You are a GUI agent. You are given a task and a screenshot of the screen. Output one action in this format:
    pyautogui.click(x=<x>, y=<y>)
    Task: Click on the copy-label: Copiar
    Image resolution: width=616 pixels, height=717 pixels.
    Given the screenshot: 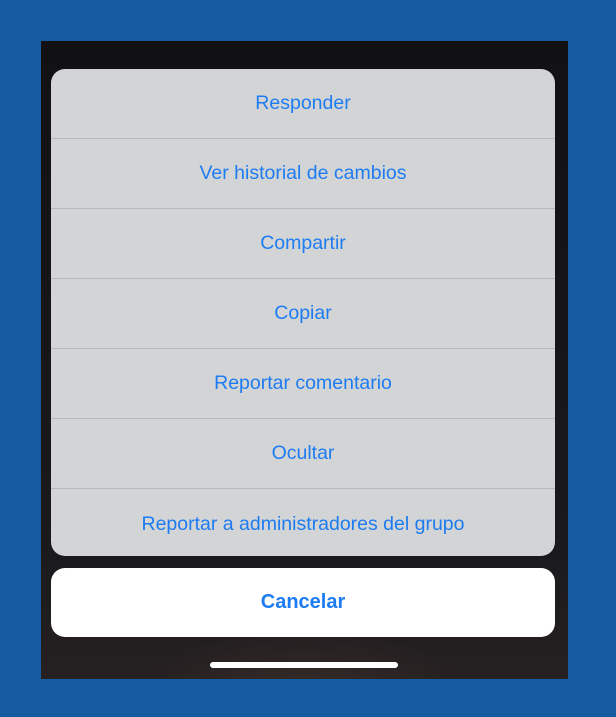 What is the action you would take?
    pyautogui.click(x=303, y=313)
    